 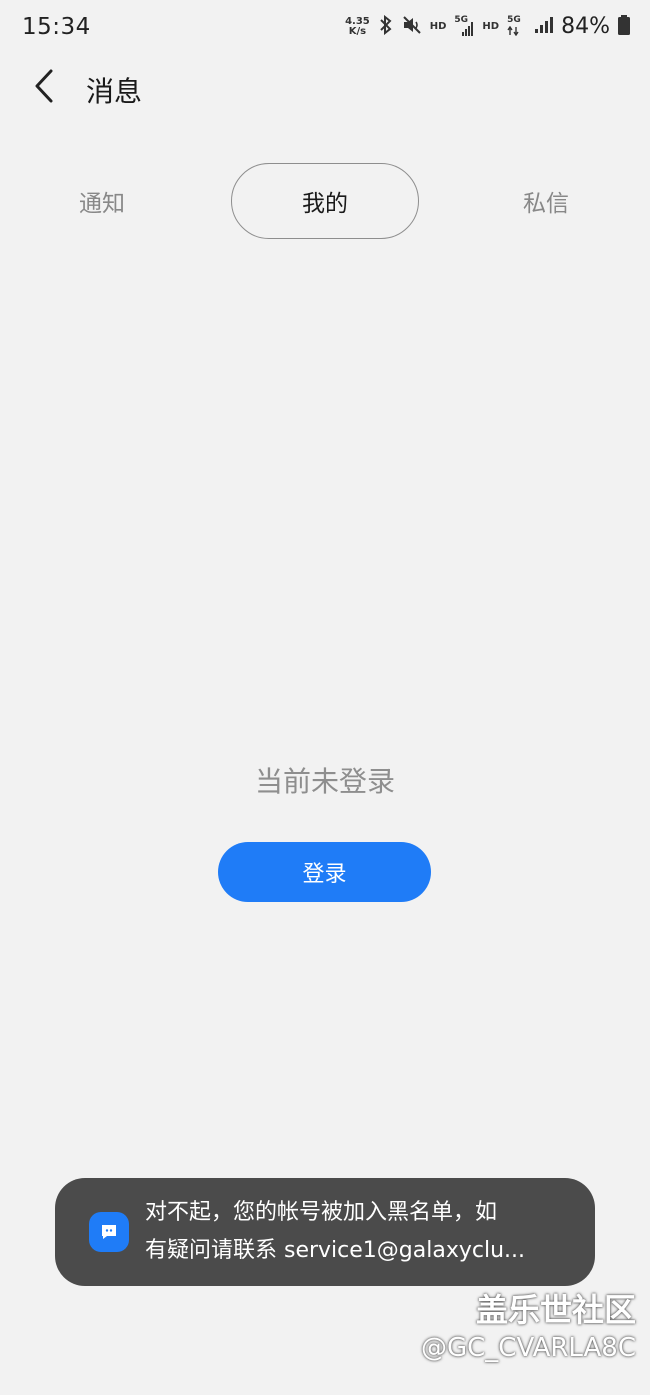 What do you see at coordinates (325, 29) in the screenshot?
I see `status-bar: 15:34 4.35 K/s HD 5G HD 5G 84%` at bounding box center [325, 29].